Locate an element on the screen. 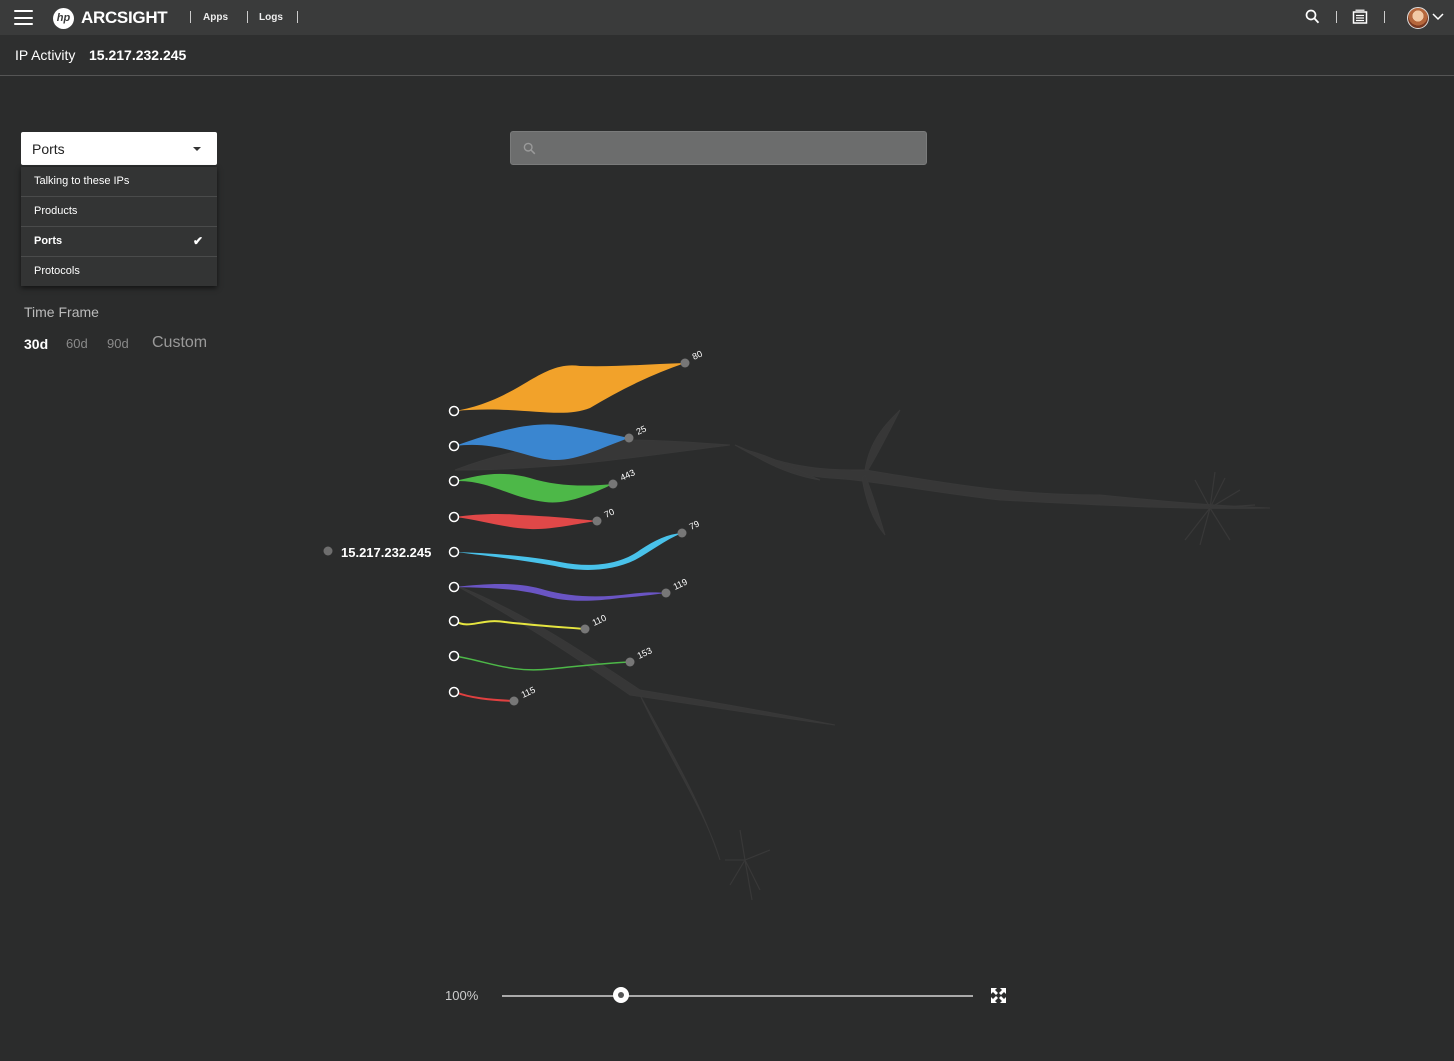  chevron-down-icon is located at coordinates (1438, 17).